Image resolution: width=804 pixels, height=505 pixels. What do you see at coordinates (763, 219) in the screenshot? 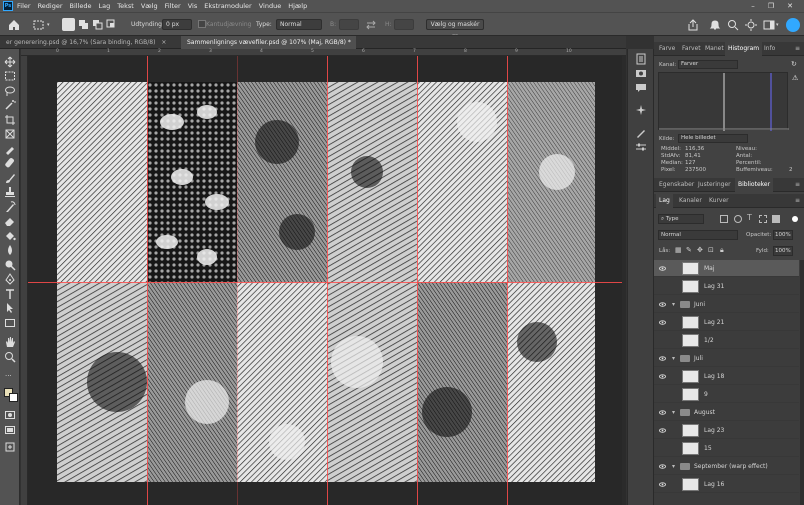
I see `filter-shape-icon` at bounding box center [763, 219].